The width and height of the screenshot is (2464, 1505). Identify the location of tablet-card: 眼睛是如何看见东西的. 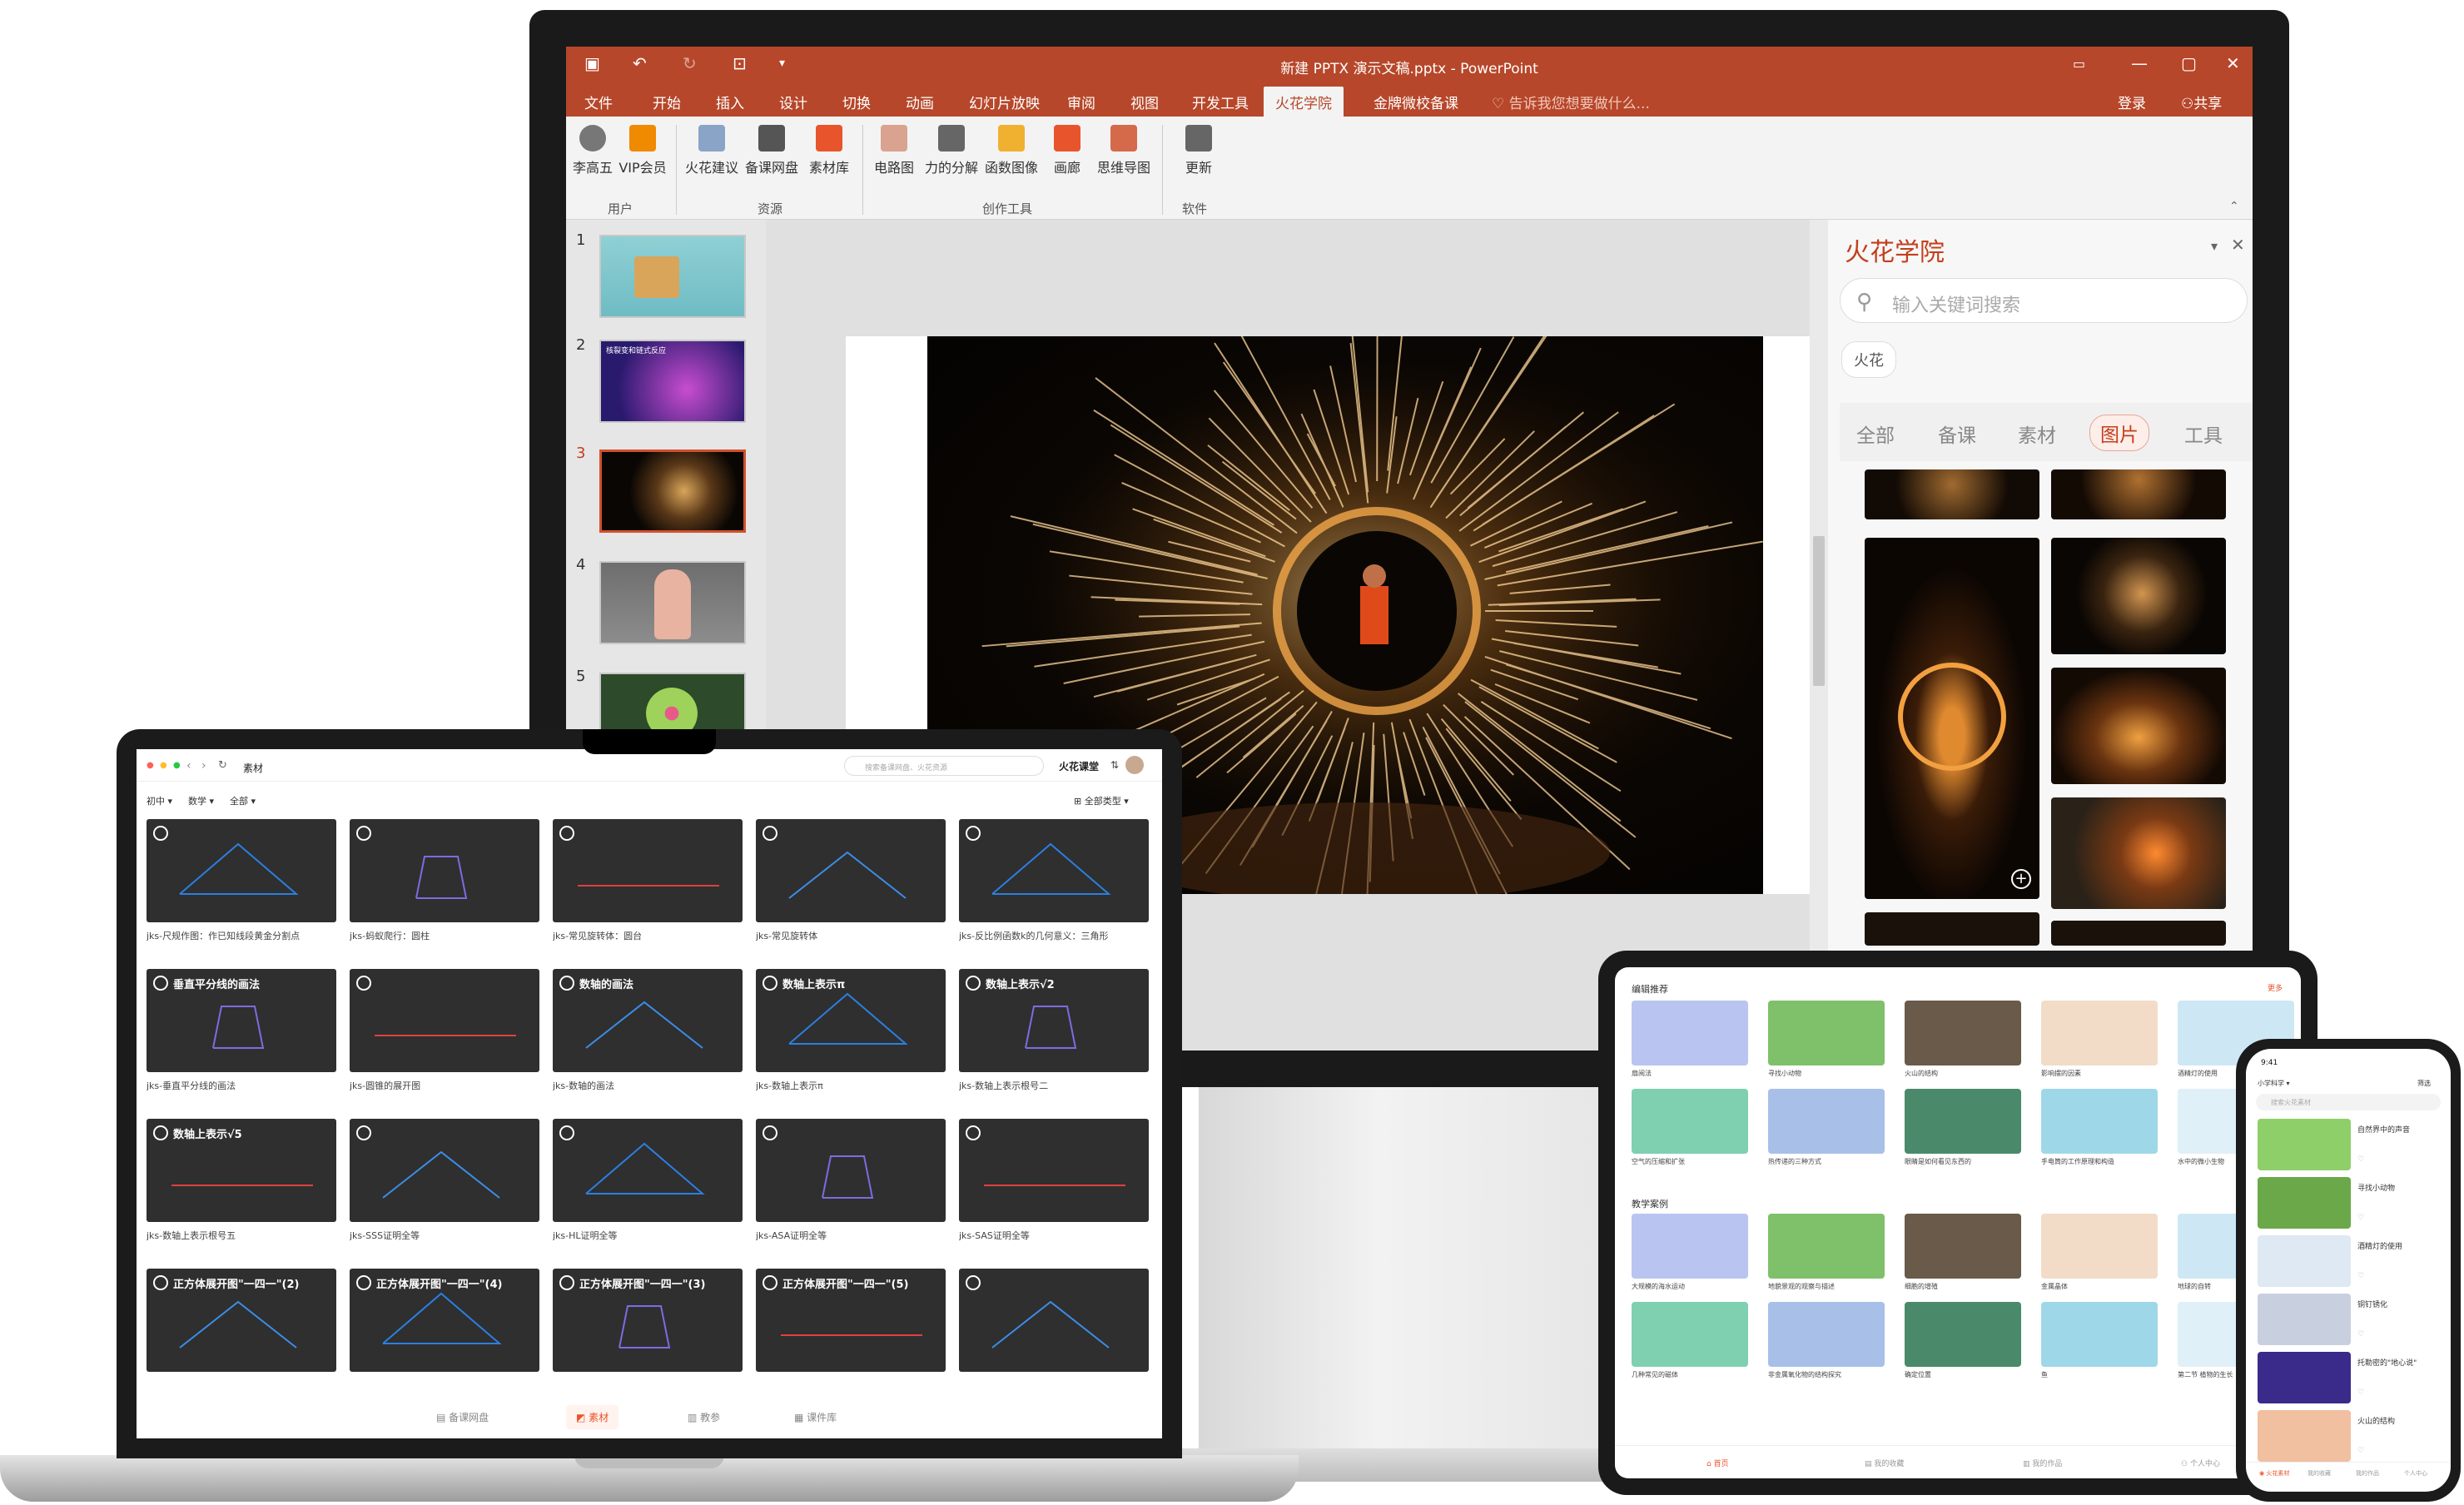
(1963, 1127).